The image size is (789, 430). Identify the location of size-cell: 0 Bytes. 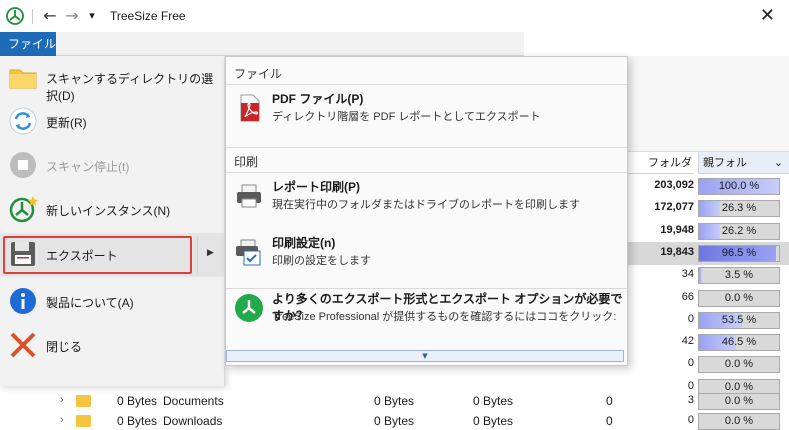
(137, 421).